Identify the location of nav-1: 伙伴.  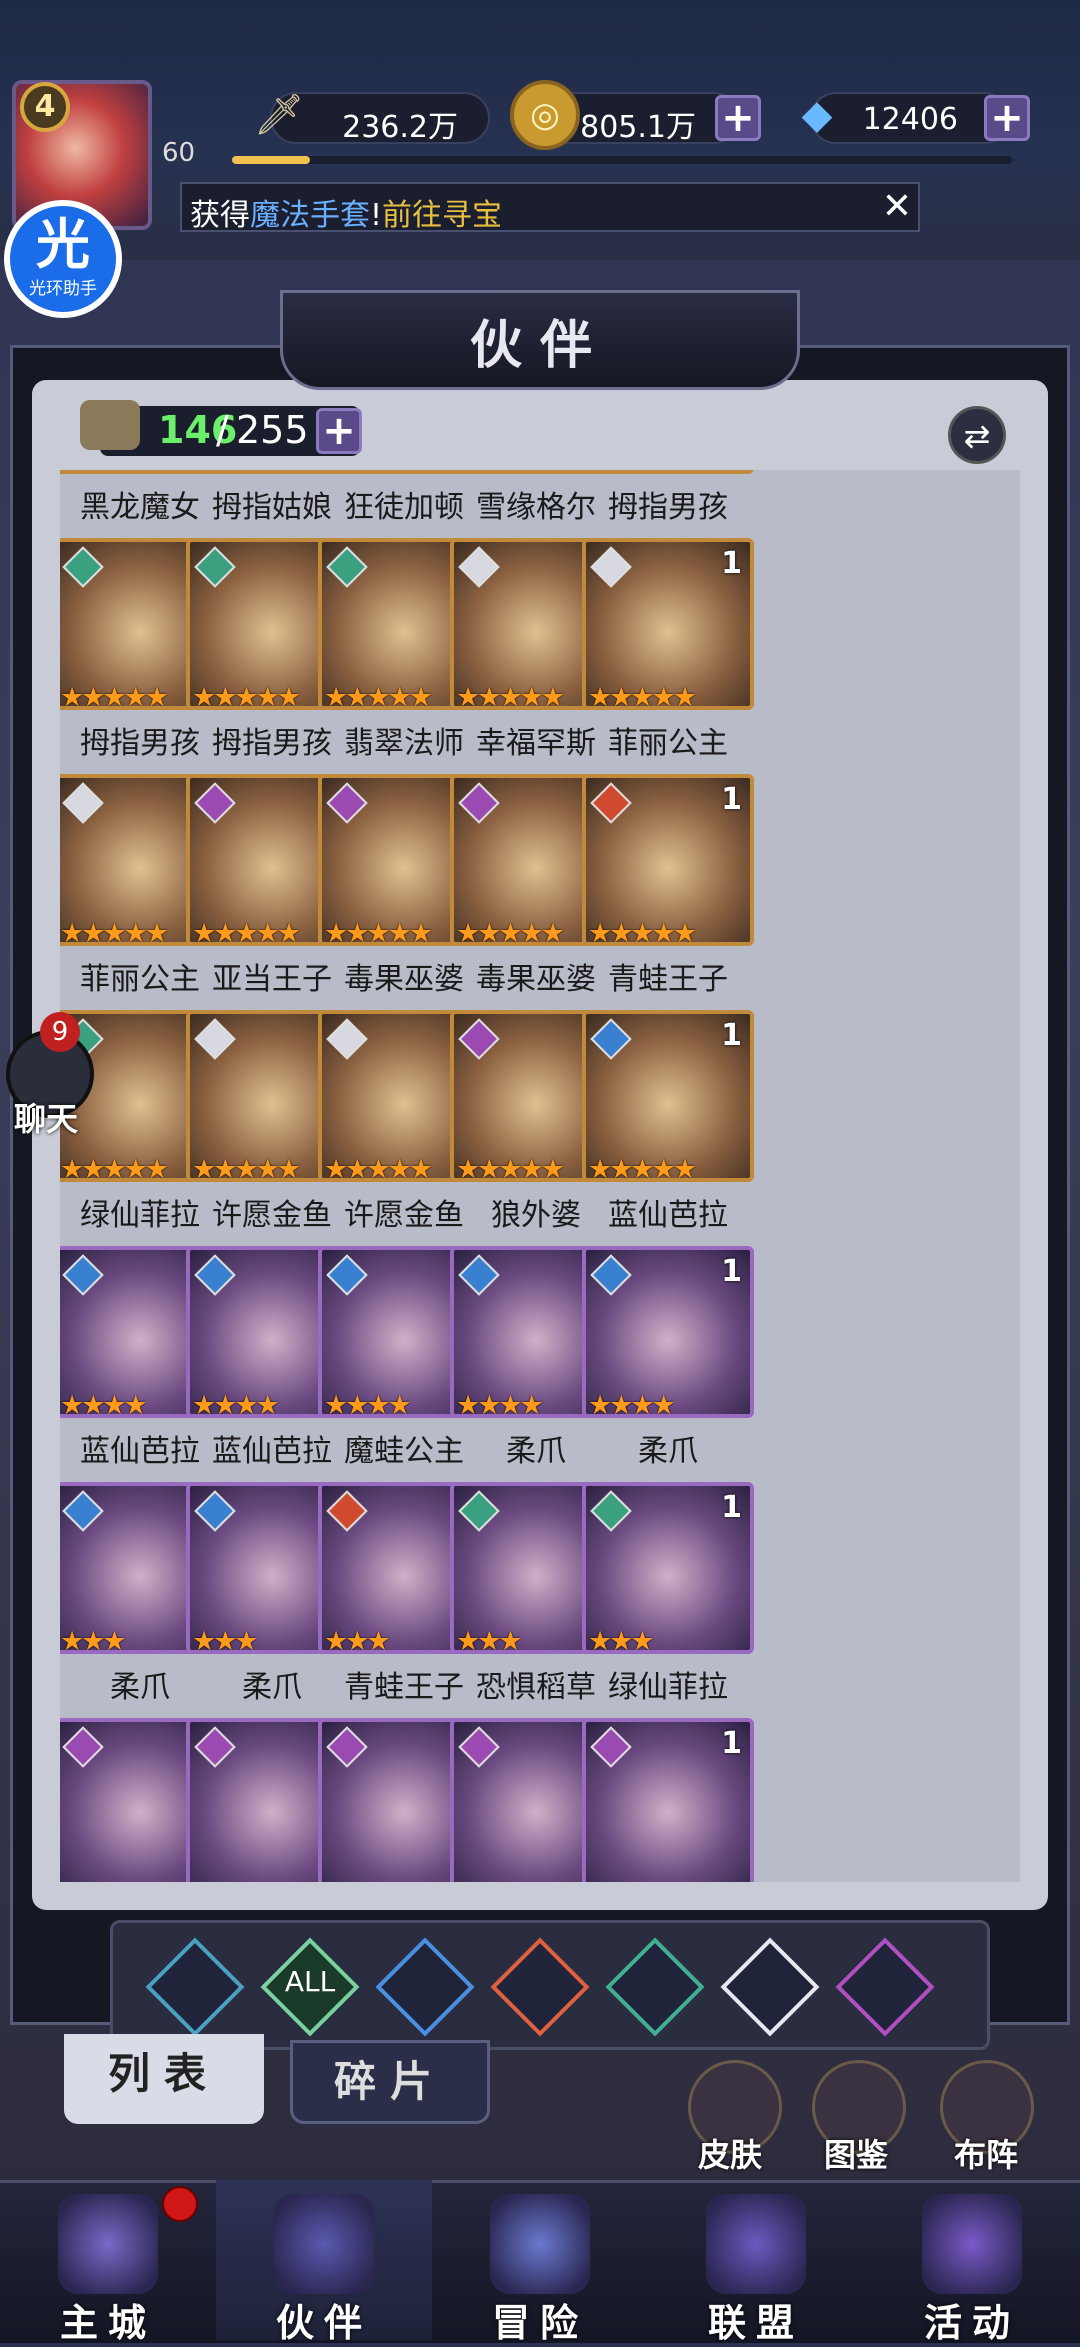
(324, 2262).